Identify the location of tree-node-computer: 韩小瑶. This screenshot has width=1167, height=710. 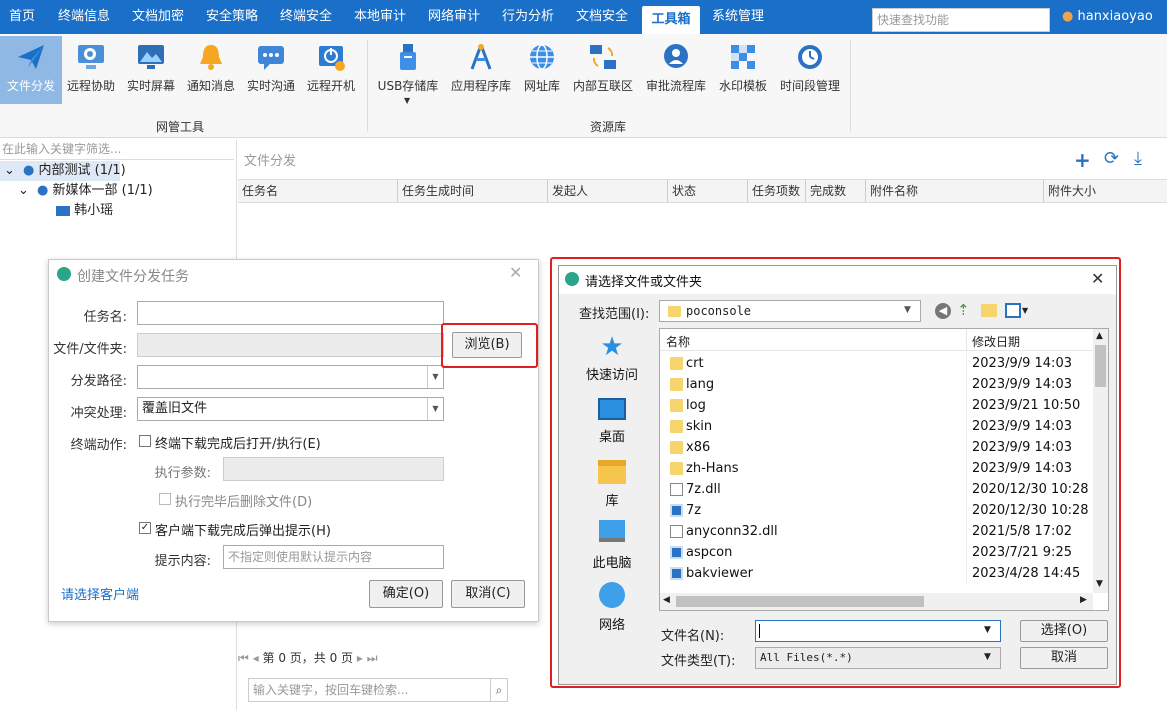
(84, 211).